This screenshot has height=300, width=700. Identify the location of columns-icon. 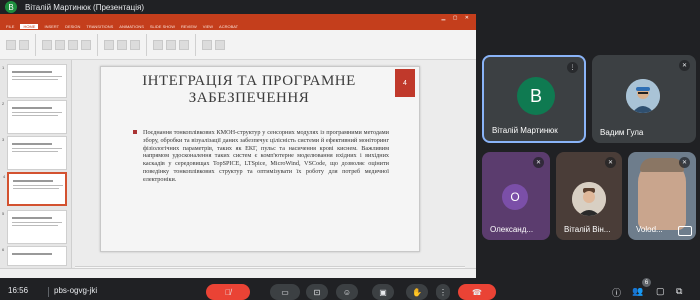
(135, 44).